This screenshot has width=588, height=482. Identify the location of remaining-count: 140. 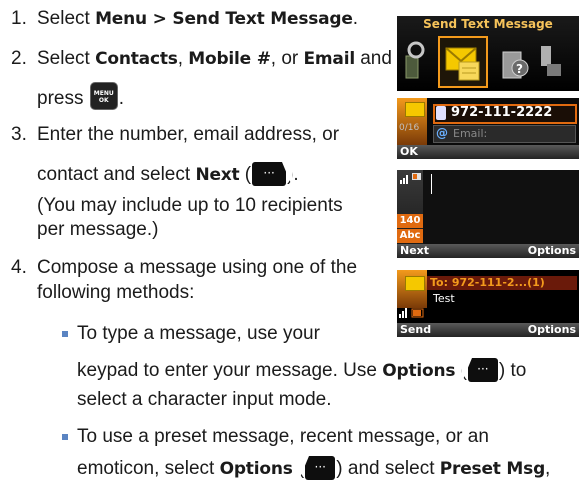
(410, 221).